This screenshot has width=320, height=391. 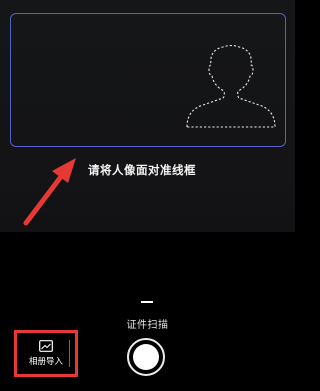 I want to click on album-import-label: 相册导入, so click(x=45, y=362).